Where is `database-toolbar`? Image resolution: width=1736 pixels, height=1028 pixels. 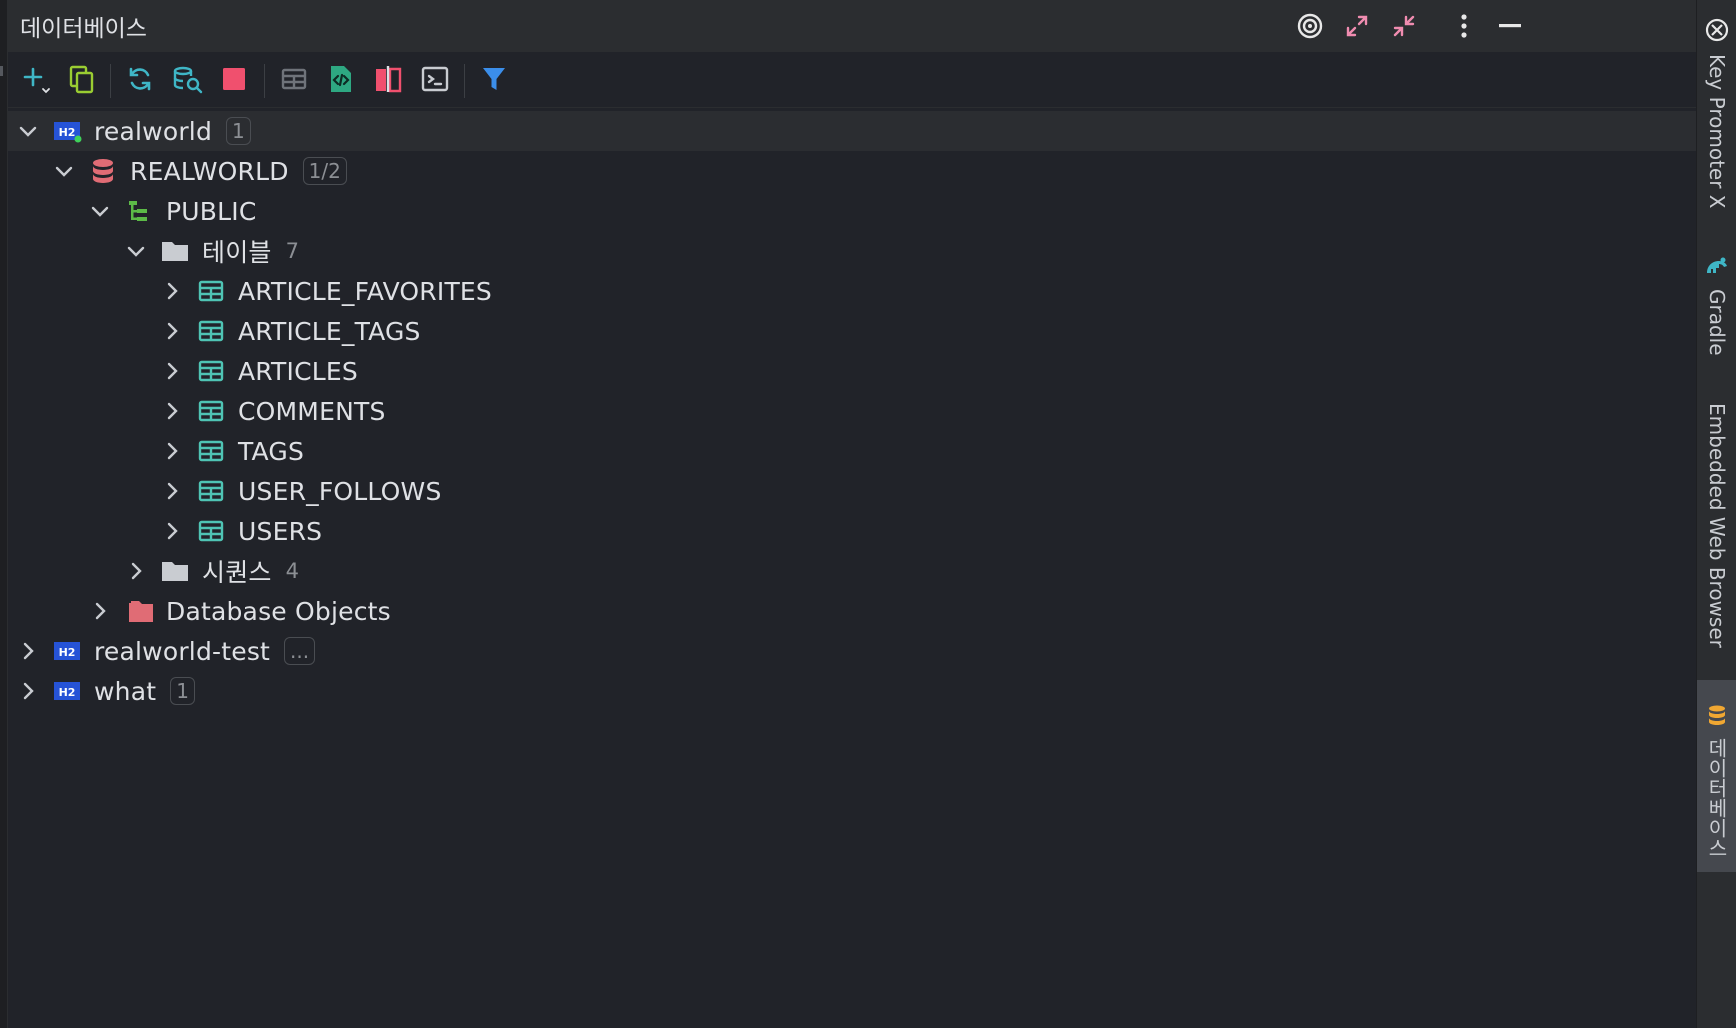
database-toolbar is located at coordinates (852, 80).